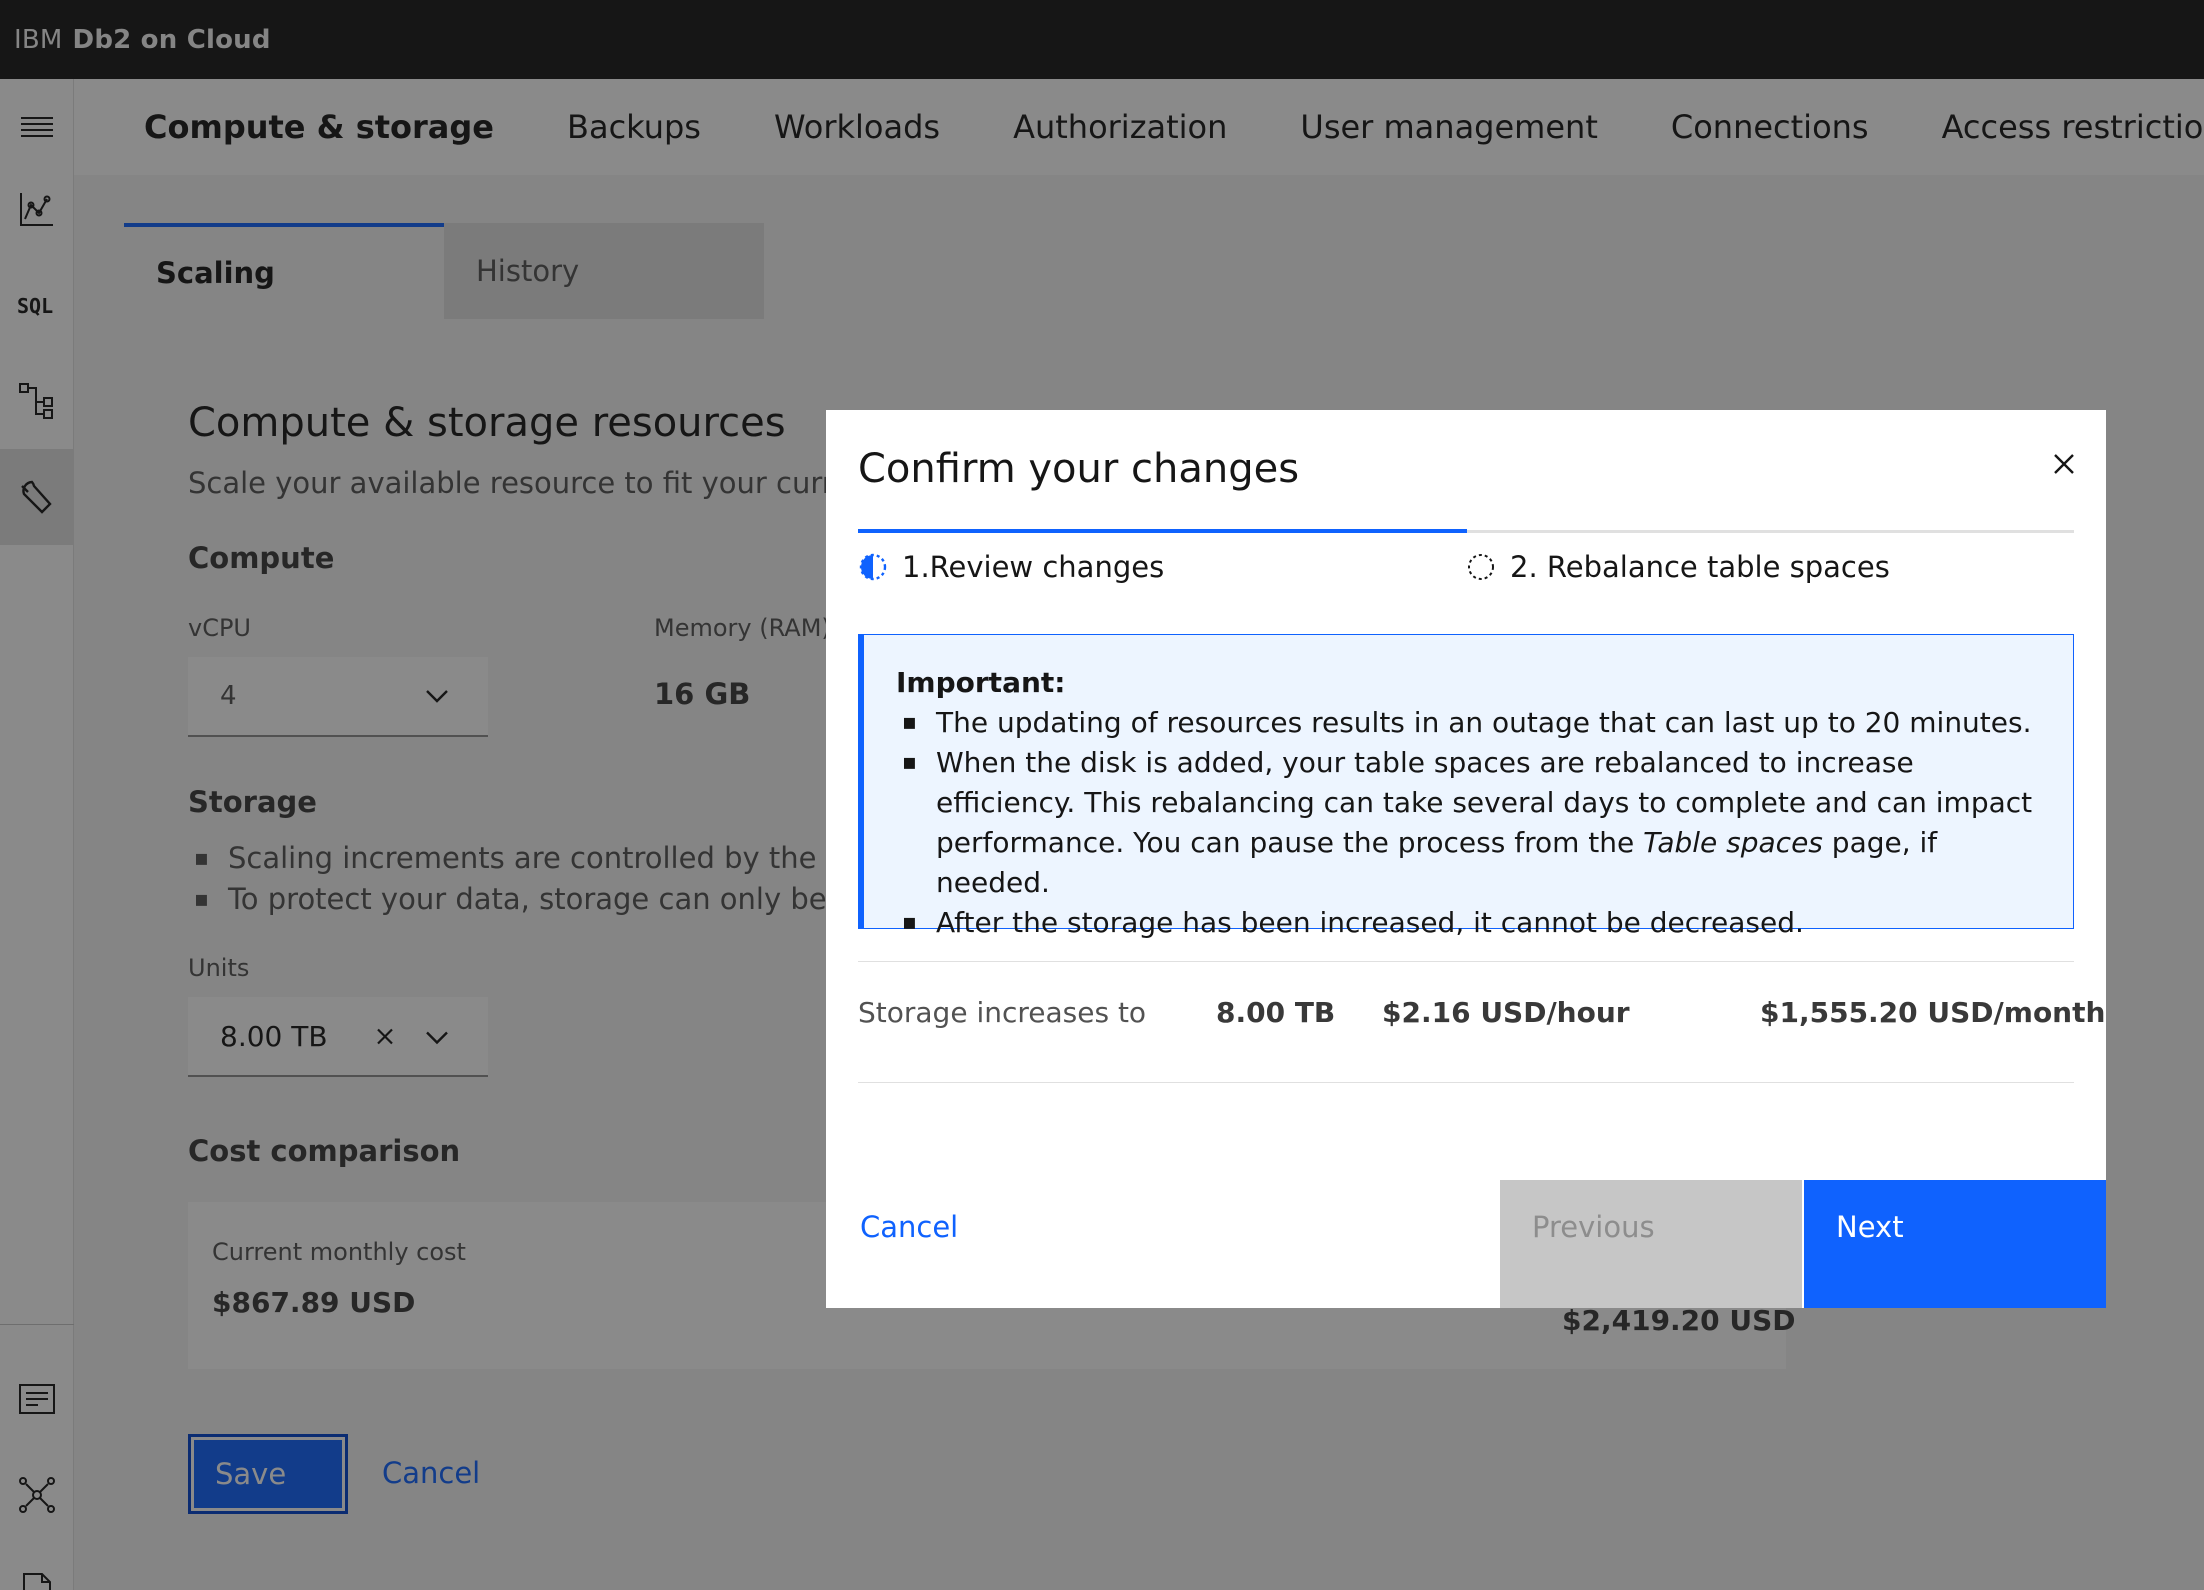 This screenshot has width=2204, height=1590. I want to click on storage-size: 8.00 TB, so click(1276, 1012).